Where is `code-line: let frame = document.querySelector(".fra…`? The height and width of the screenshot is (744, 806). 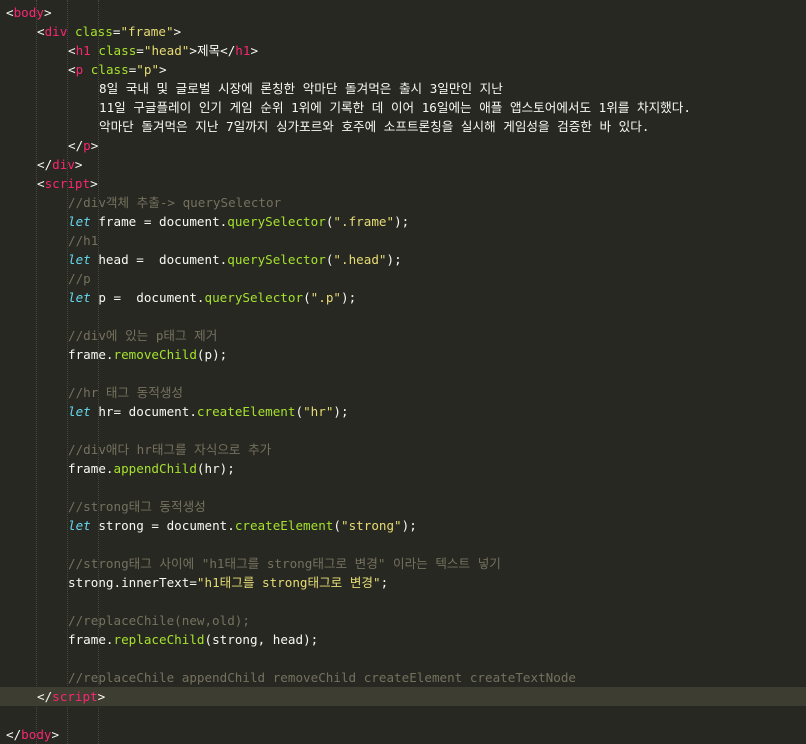
code-line: let frame = document.querySelector(".fra… is located at coordinates (403, 221).